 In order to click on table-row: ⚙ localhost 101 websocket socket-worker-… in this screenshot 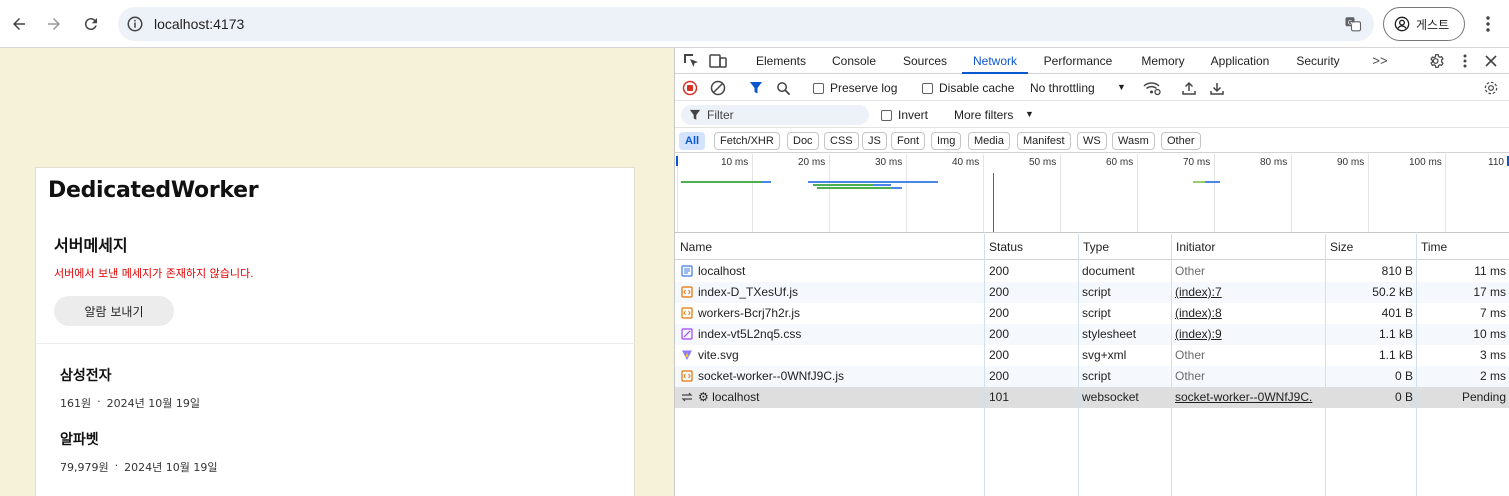, I will do `click(1092, 397)`.